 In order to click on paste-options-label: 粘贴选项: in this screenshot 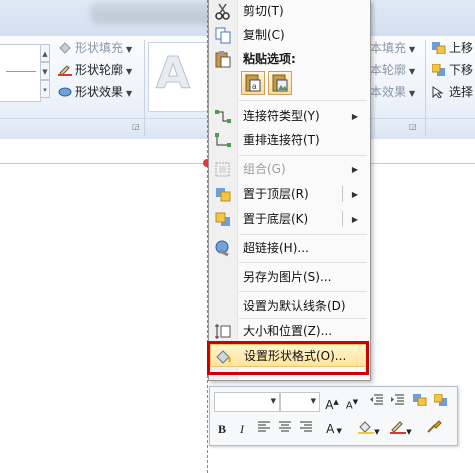, I will do `click(269, 59)`.